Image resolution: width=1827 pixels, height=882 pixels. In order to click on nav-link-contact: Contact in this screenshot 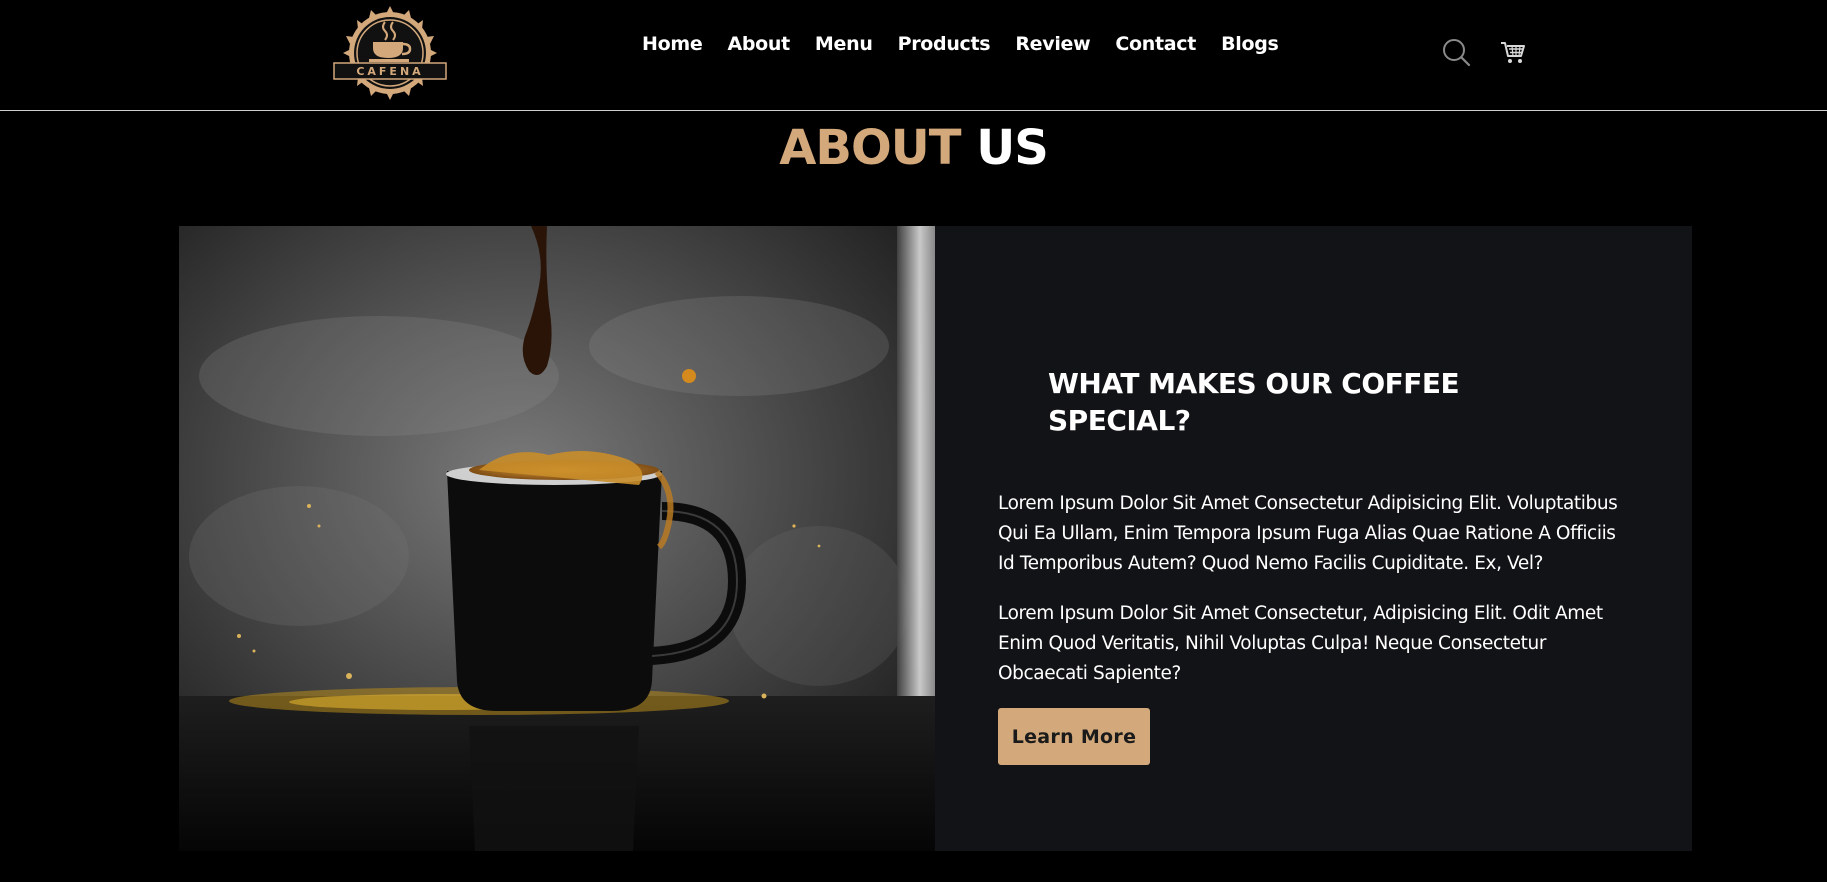, I will do `click(1156, 44)`.